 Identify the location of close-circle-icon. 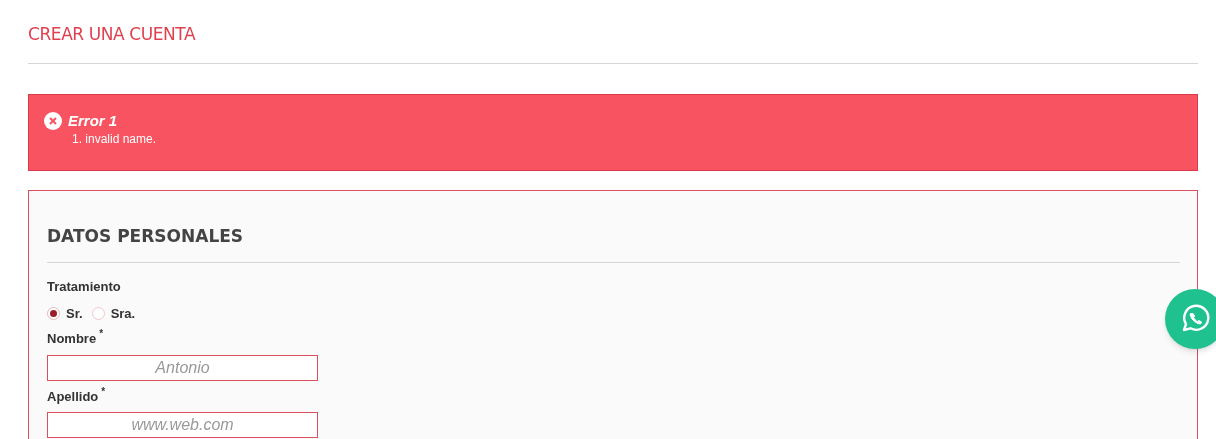
(53, 120).